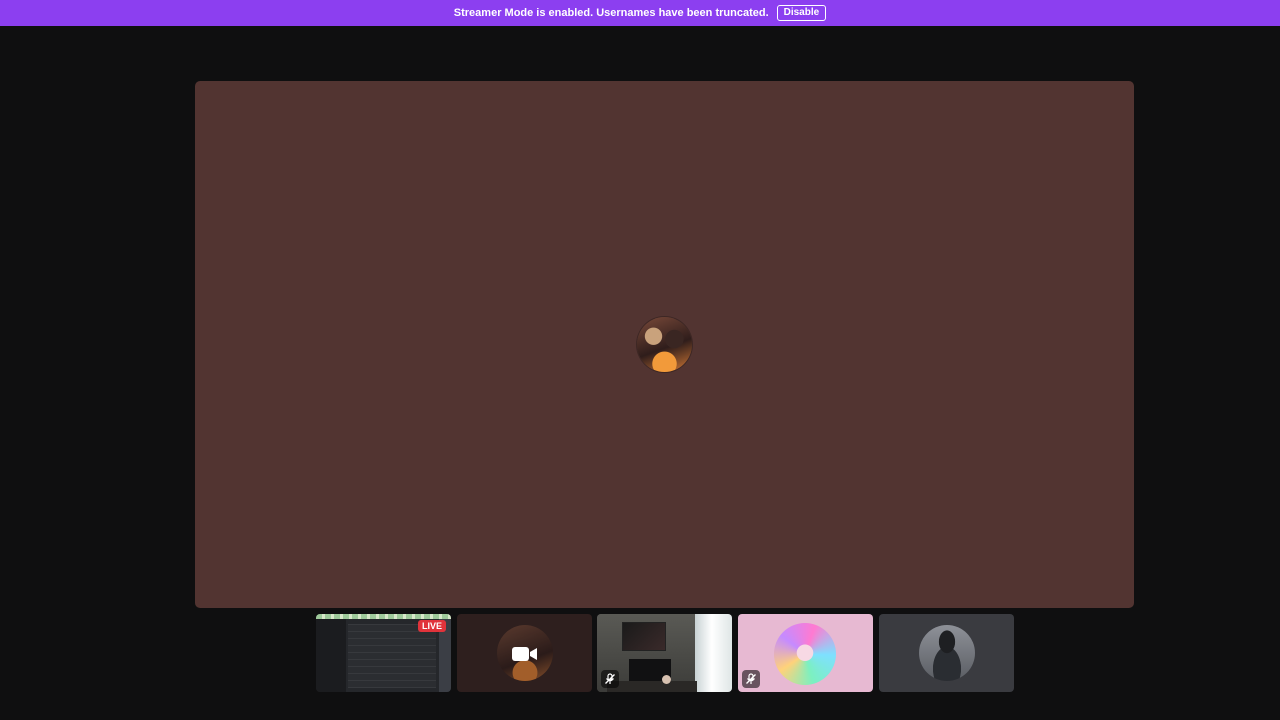 Image resolution: width=1280 pixels, height=720 pixels. What do you see at coordinates (801, 13) in the screenshot?
I see `disable-streamer-mode-button: Disable` at bounding box center [801, 13].